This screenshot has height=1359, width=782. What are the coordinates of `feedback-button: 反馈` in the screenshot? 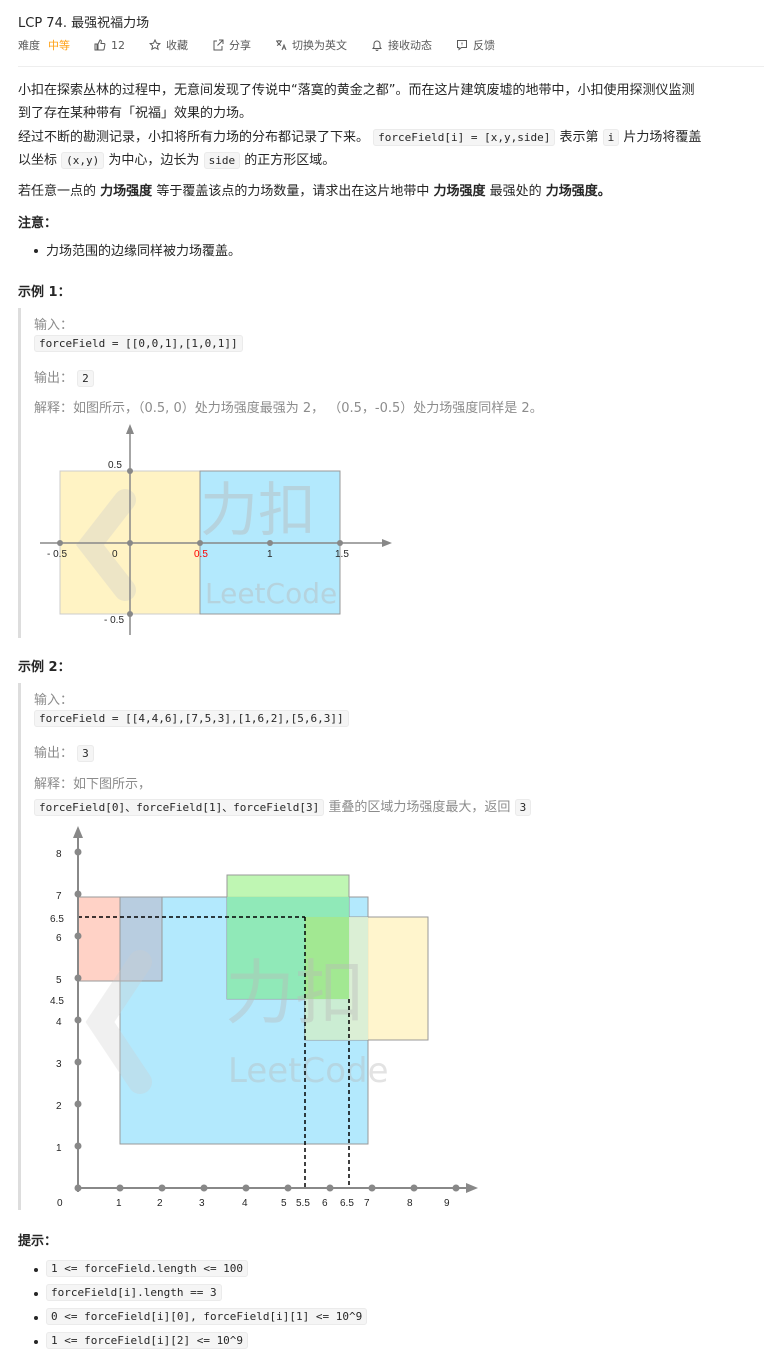 It's located at (475, 45).